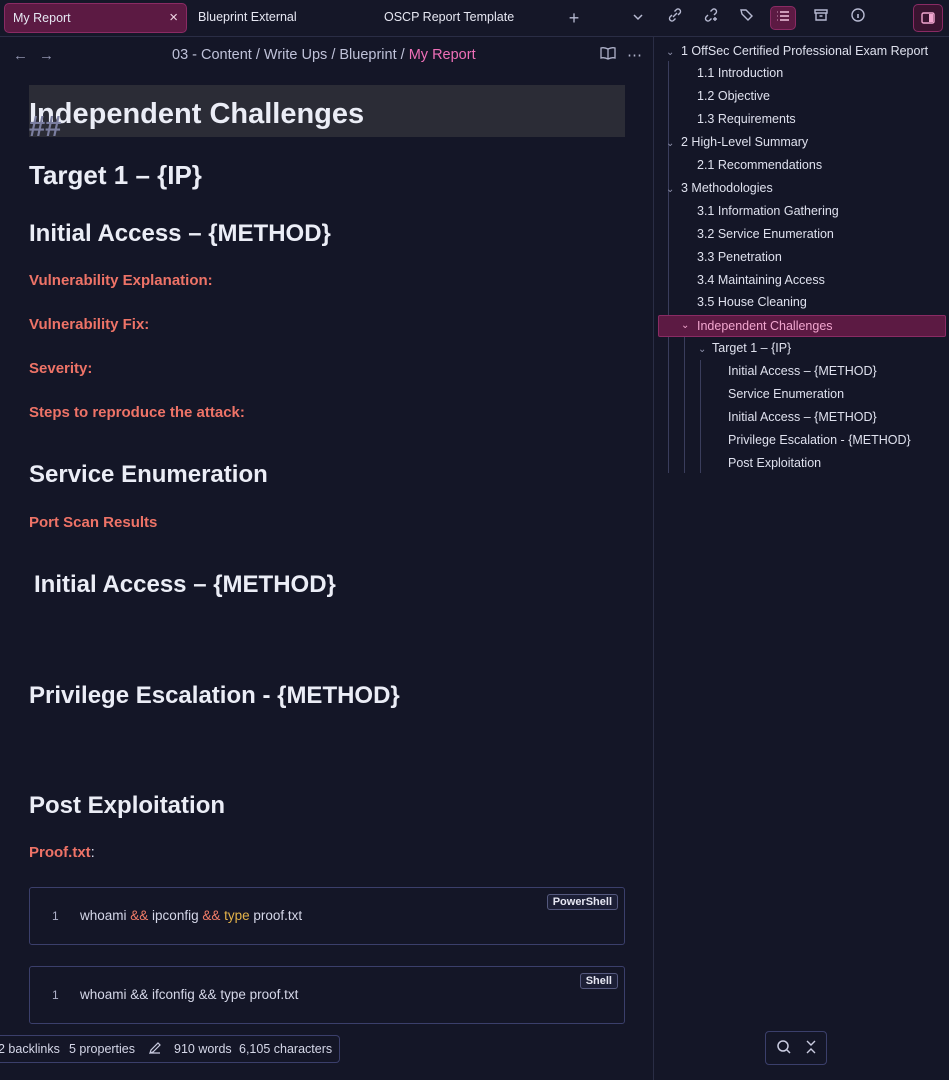 This screenshot has height=1080, width=949. What do you see at coordinates (711, 18) in the screenshot?
I see `unlink-icon` at bounding box center [711, 18].